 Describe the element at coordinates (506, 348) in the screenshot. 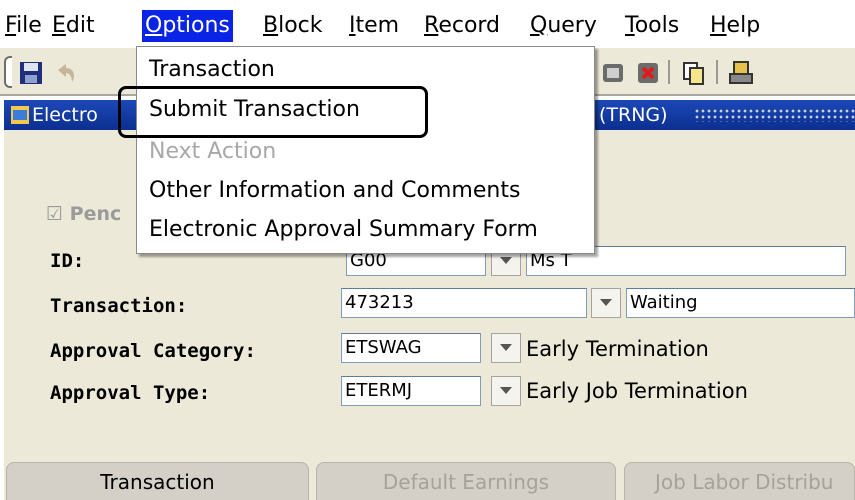

I see `approval-category-lookup-button` at that location.